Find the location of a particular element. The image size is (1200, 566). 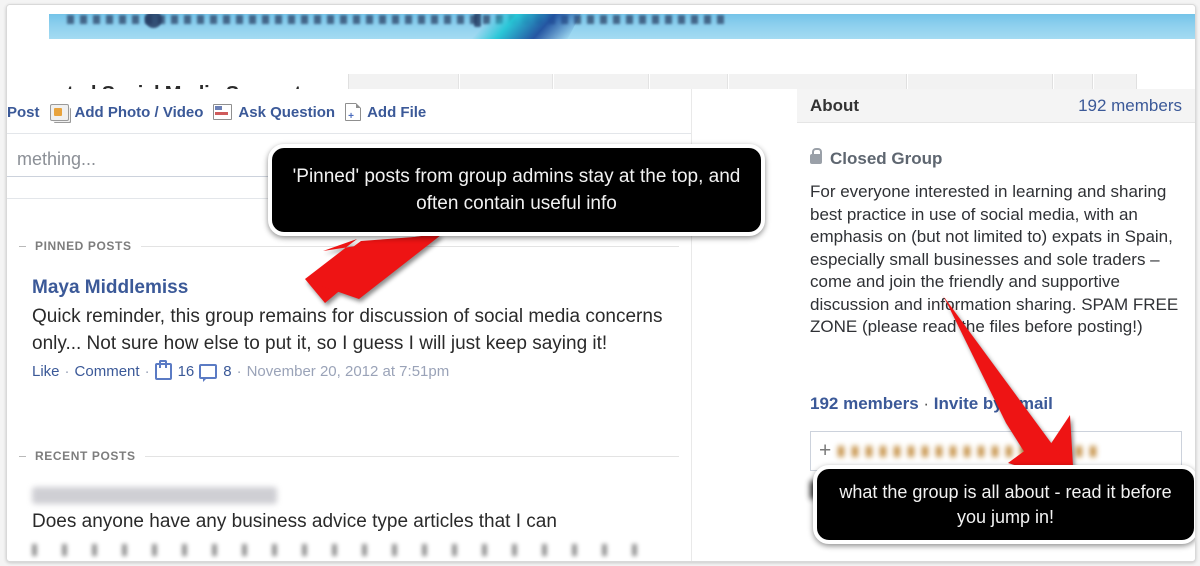

cover-photo-graphic is located at coordinates (500, 26).